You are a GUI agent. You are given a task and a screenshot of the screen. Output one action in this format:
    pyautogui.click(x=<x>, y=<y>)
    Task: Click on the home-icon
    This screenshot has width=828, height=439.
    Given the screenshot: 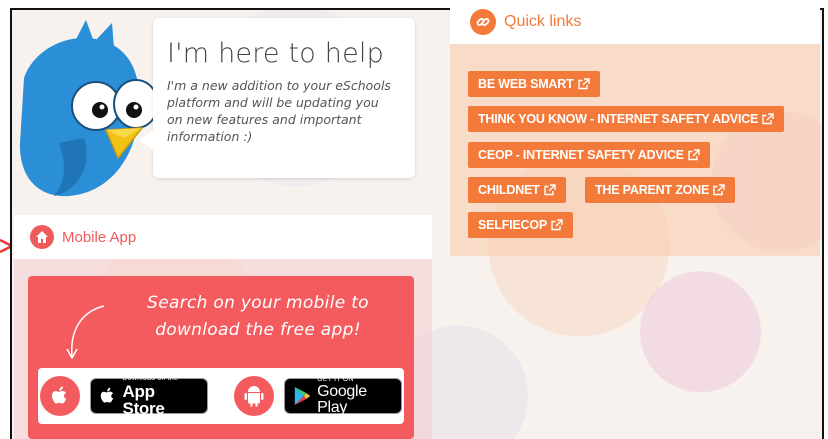 What is the action you would take?
    pyautogui.click(x=42, y=237)
    